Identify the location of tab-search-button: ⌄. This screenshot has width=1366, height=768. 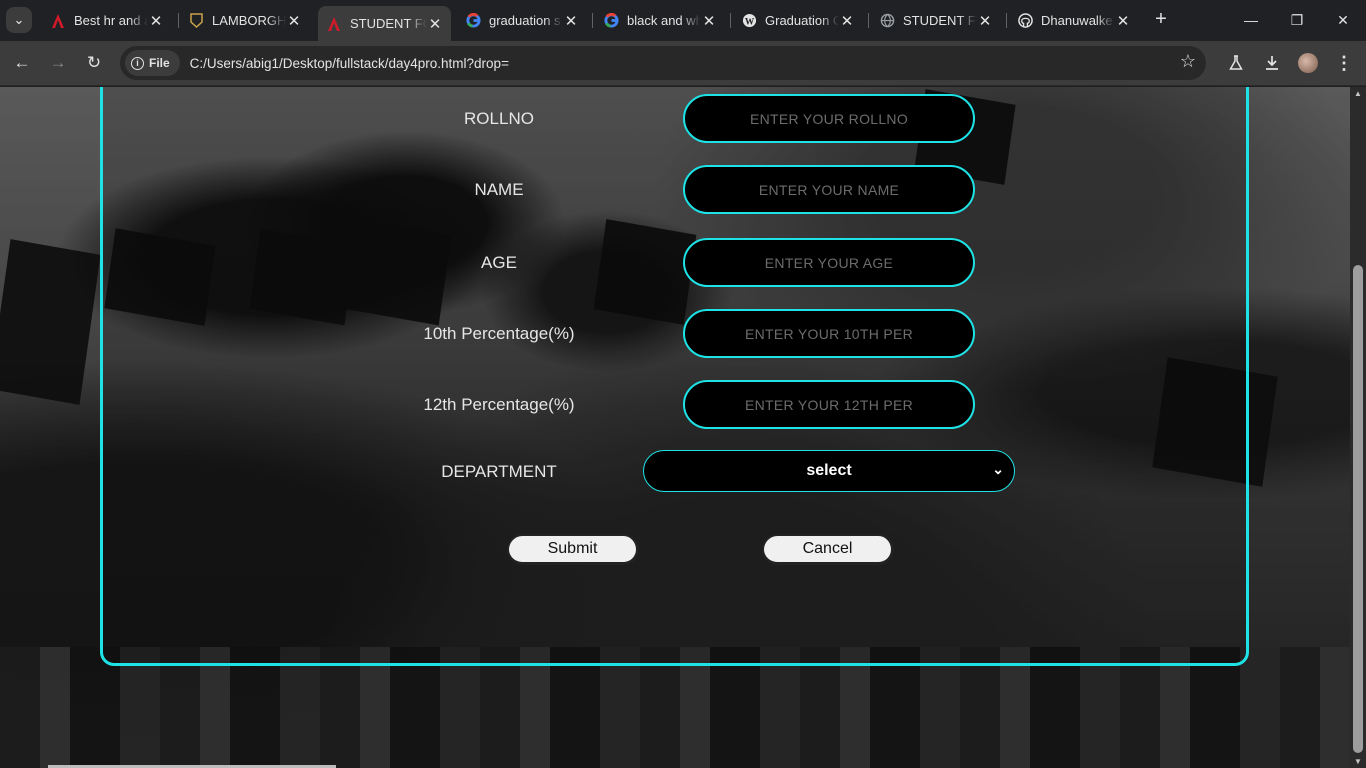
(19, 20).